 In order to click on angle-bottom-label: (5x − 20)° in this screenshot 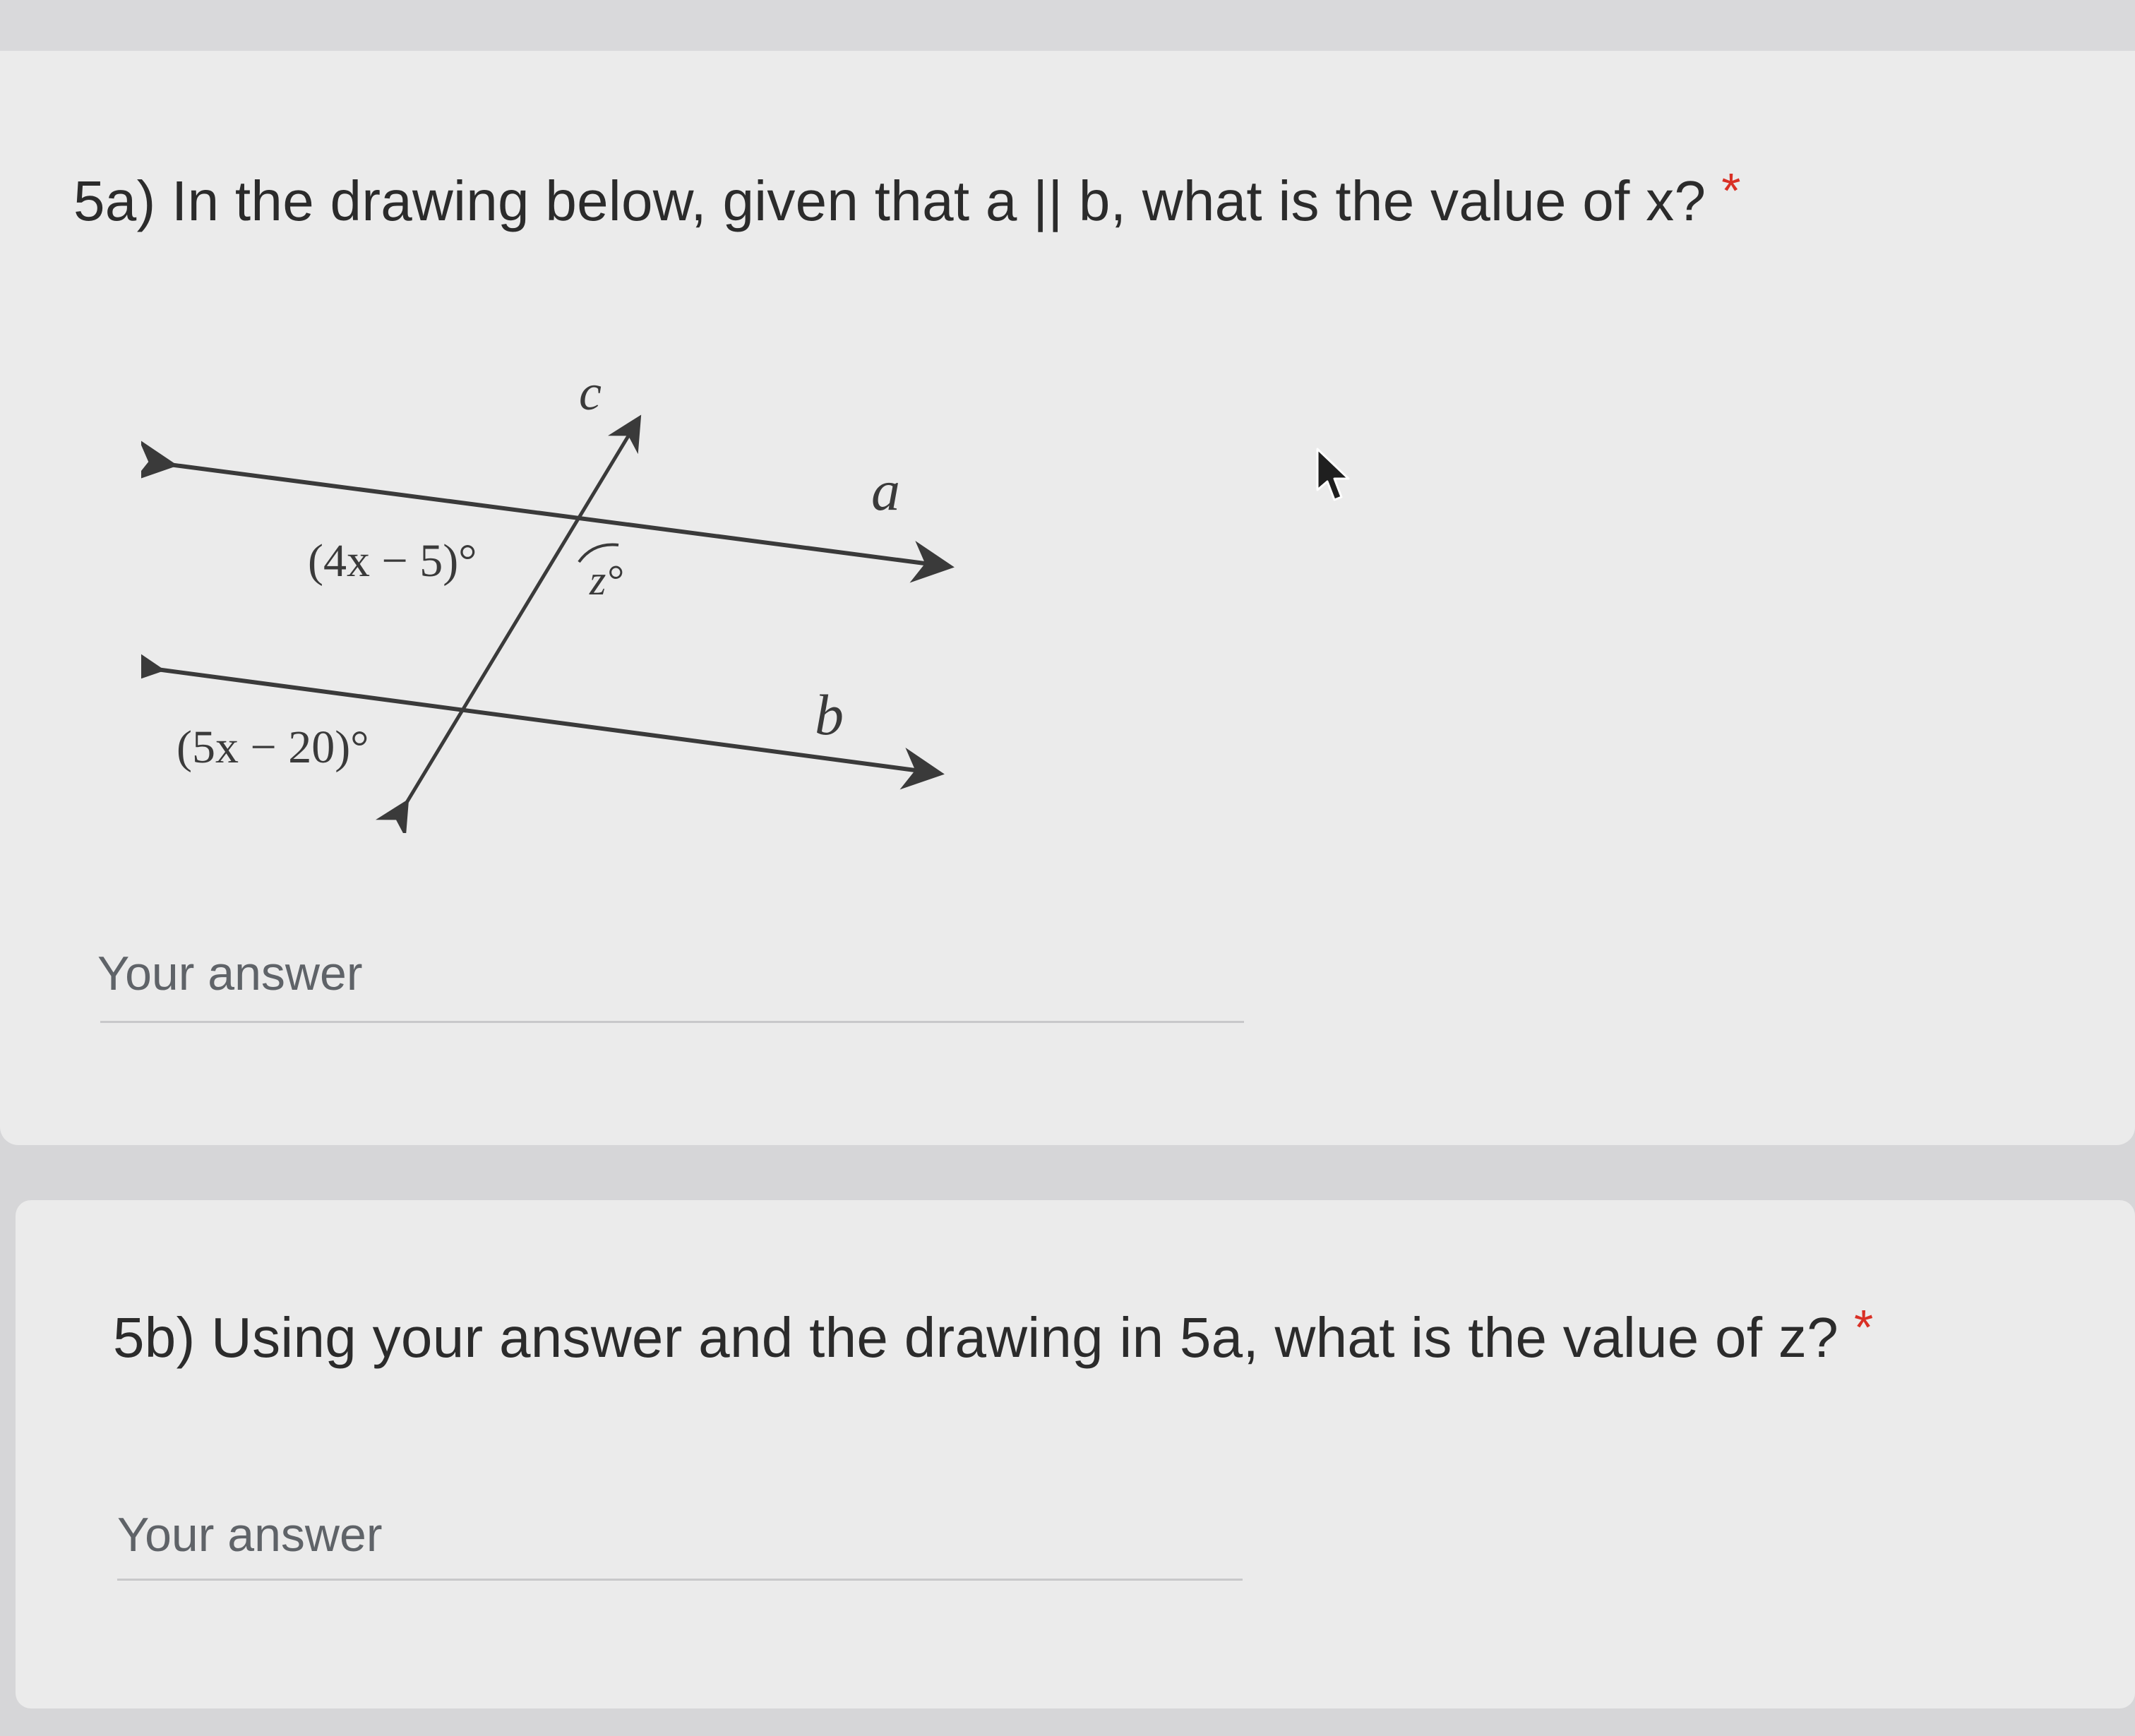, I will do `click(273, 747)`.